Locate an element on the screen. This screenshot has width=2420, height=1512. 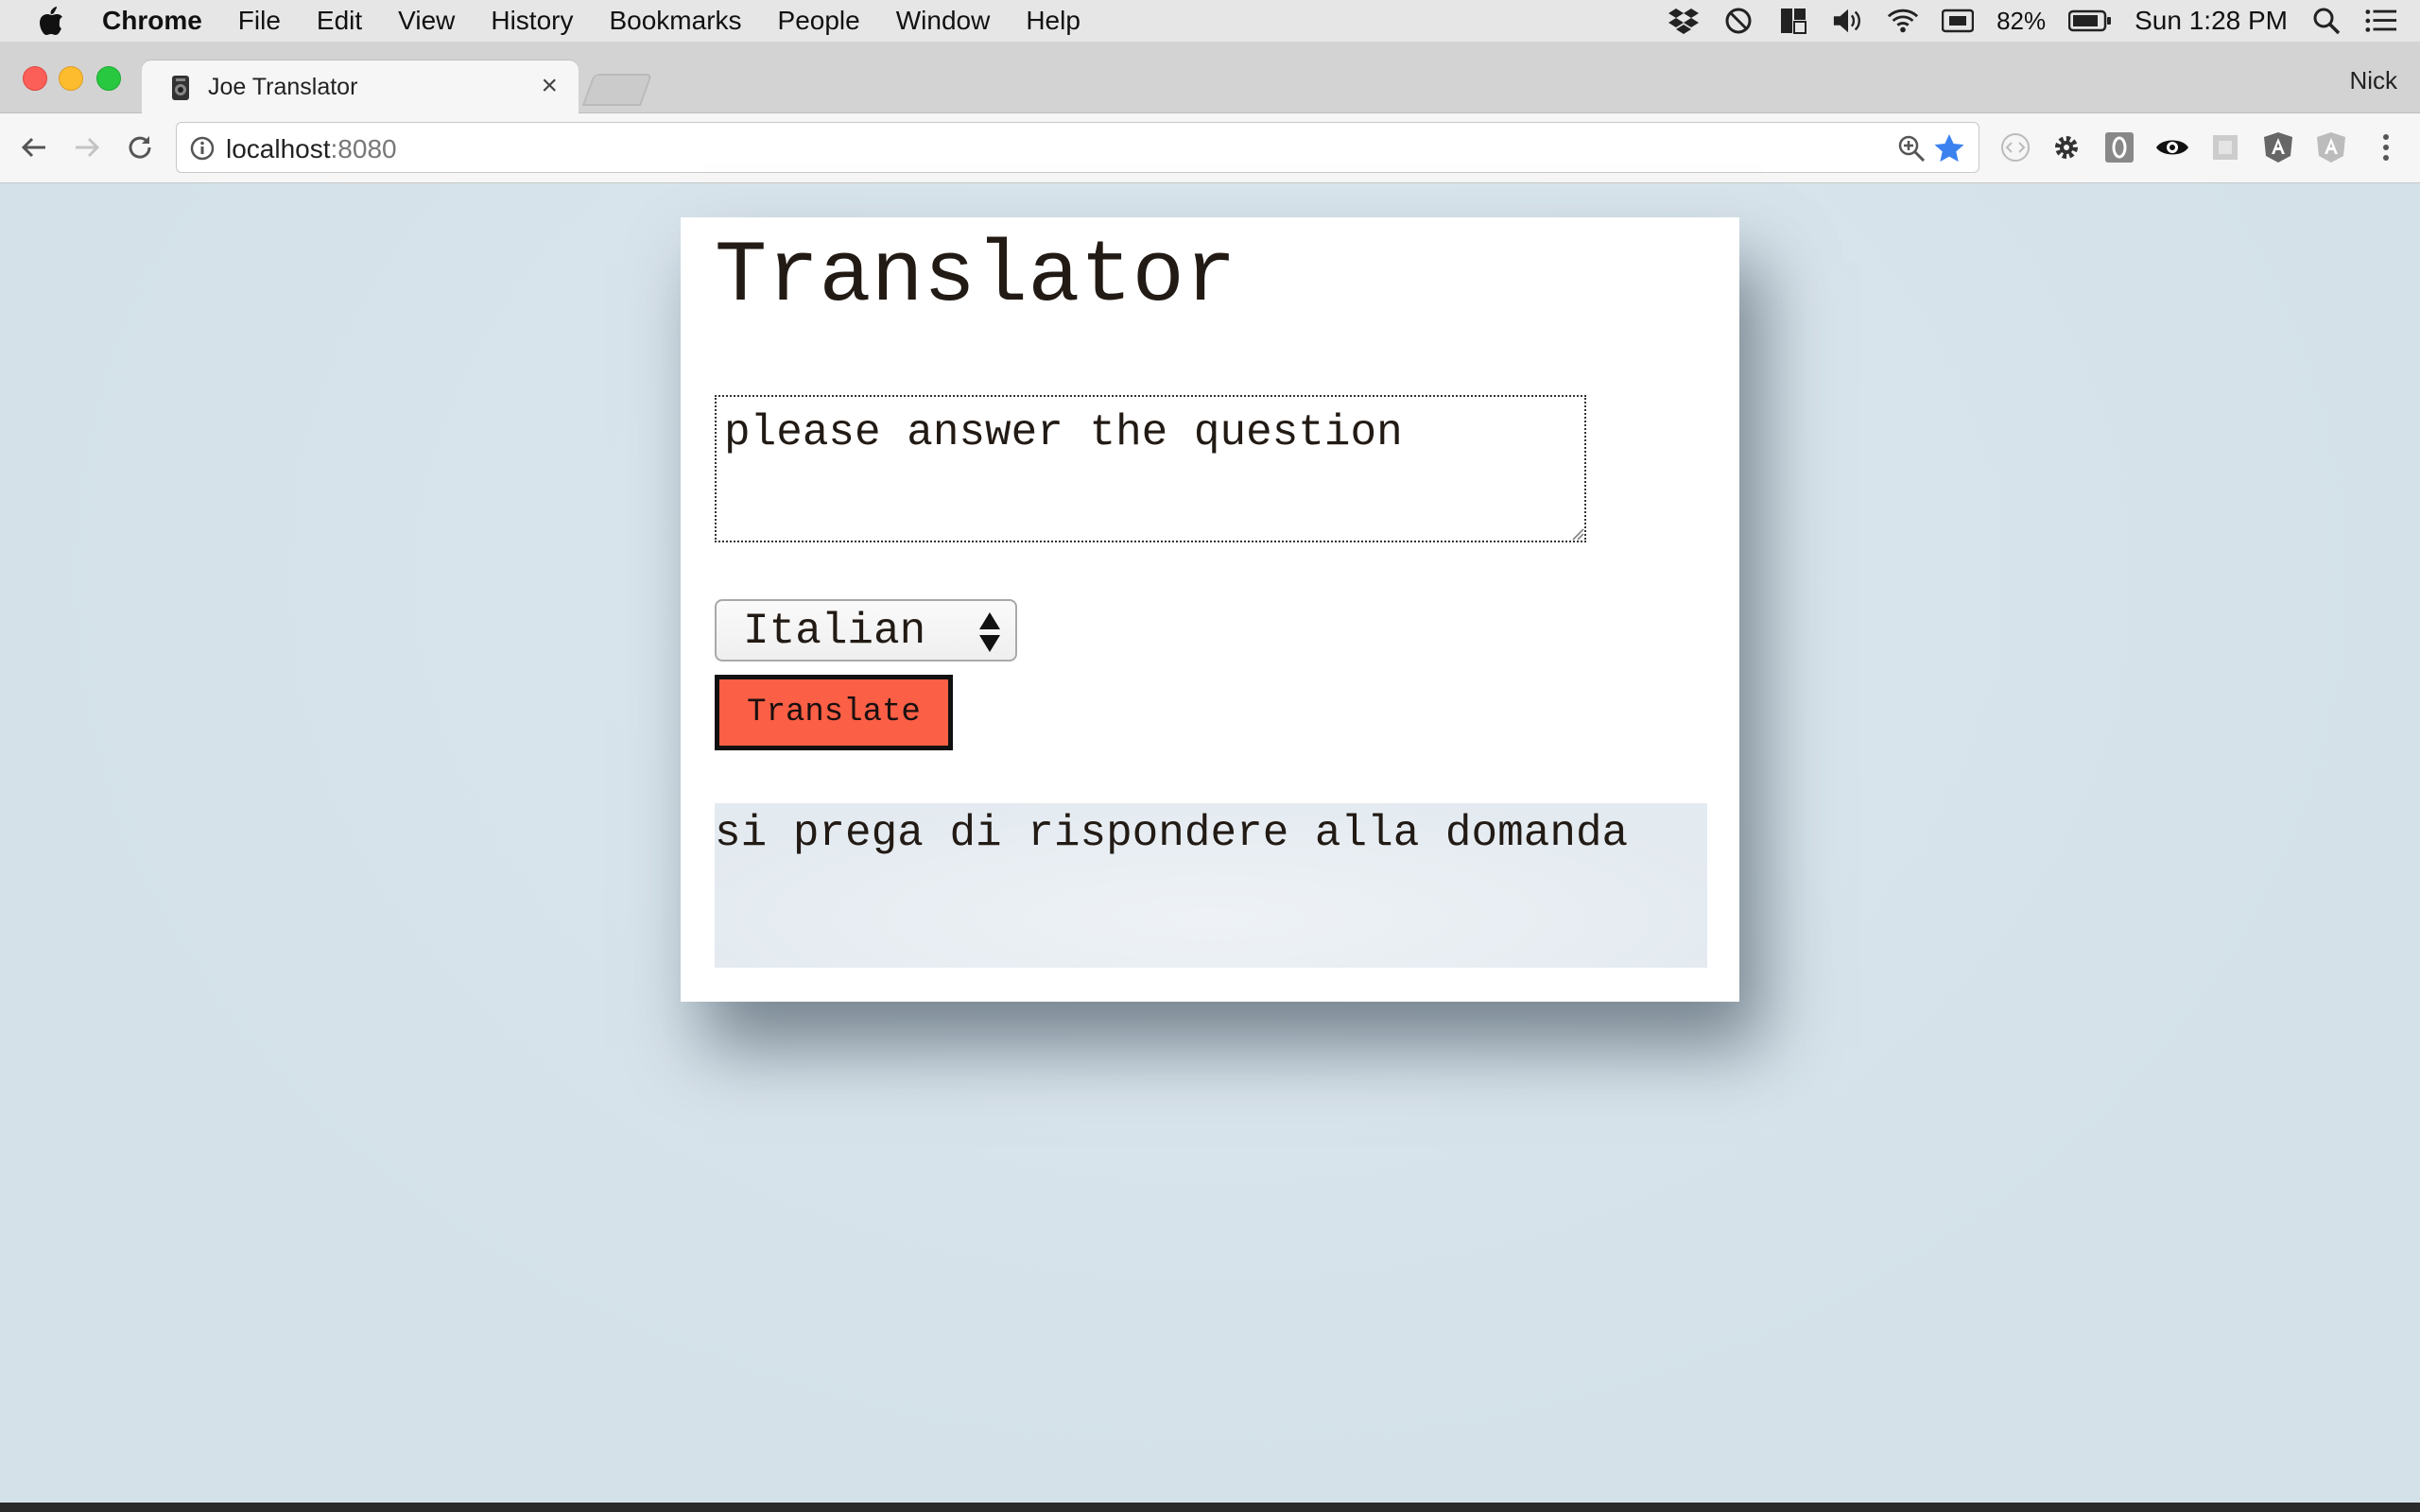
tab-title: Joe Translator is located at coordinates (283, 87).